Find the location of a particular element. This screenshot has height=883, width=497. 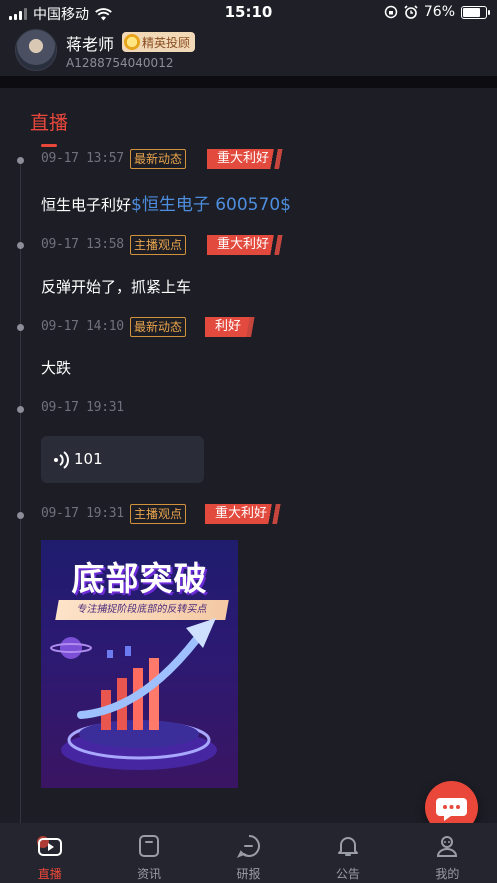

medal-icon is located at coordinates (132, 42).